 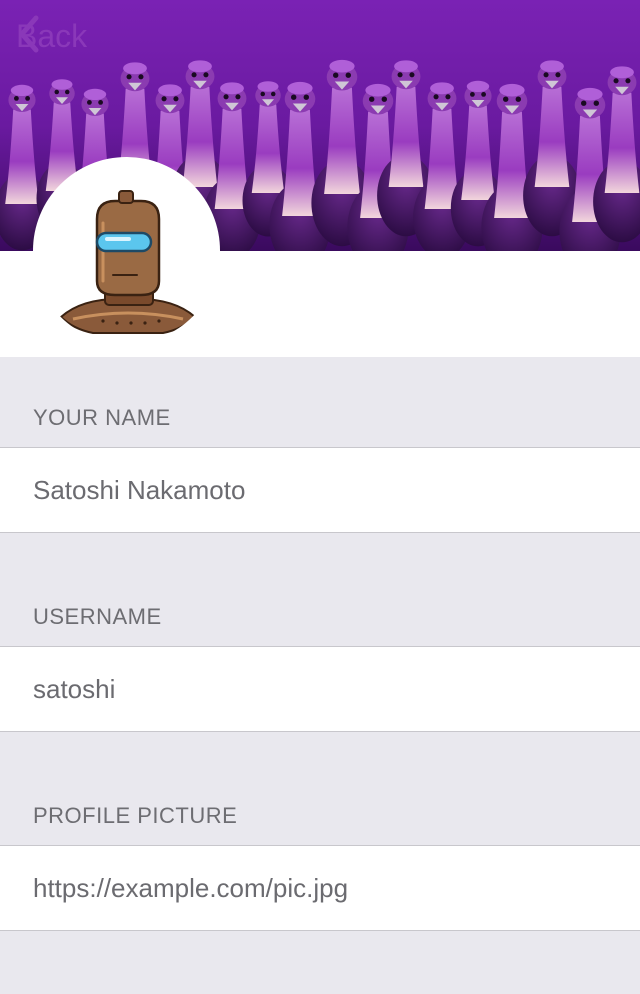 I want to click on section-header-name: YOUR NAME, so click(x=320, y=402).